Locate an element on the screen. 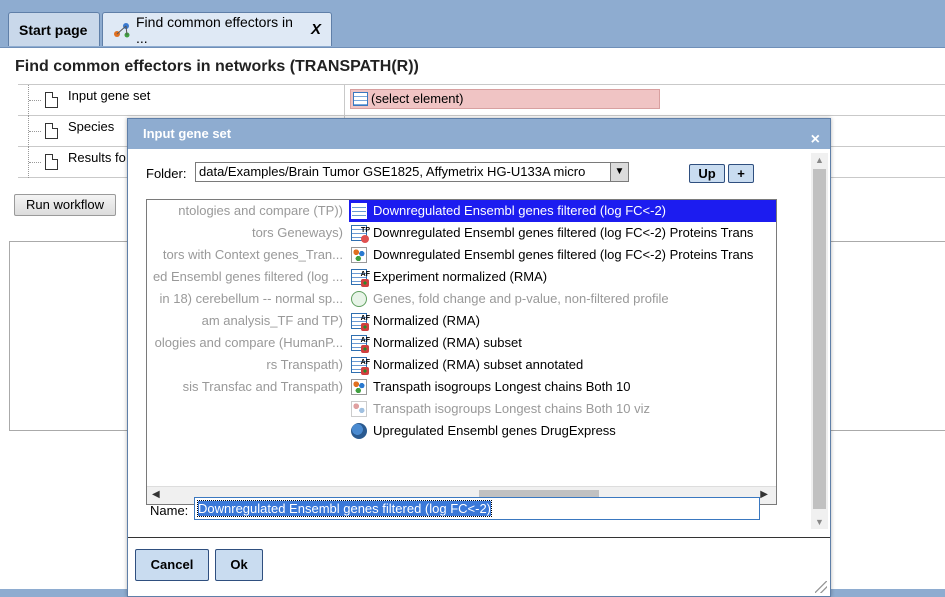 The width and height of the screenshot is (945, 597). new-folder-button: + is located at coordinates (741, 173).